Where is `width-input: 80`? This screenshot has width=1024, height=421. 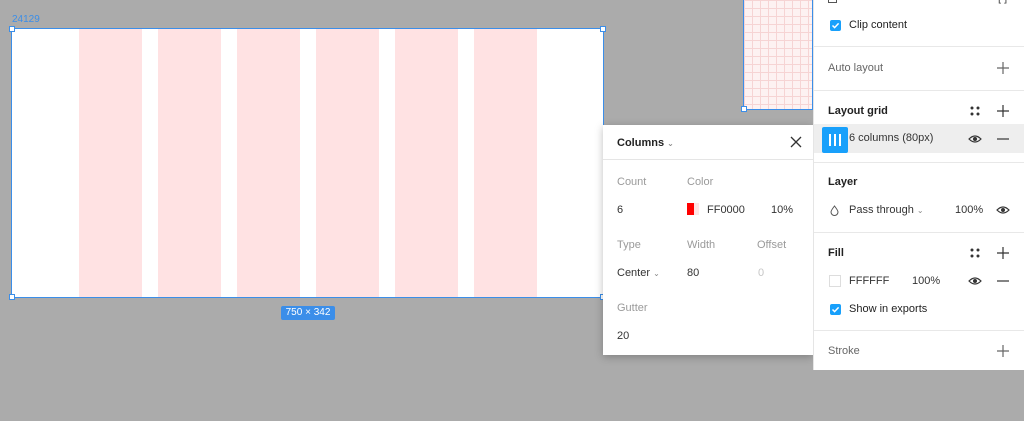
width-input: 80 is located at coordinates (693, 273).